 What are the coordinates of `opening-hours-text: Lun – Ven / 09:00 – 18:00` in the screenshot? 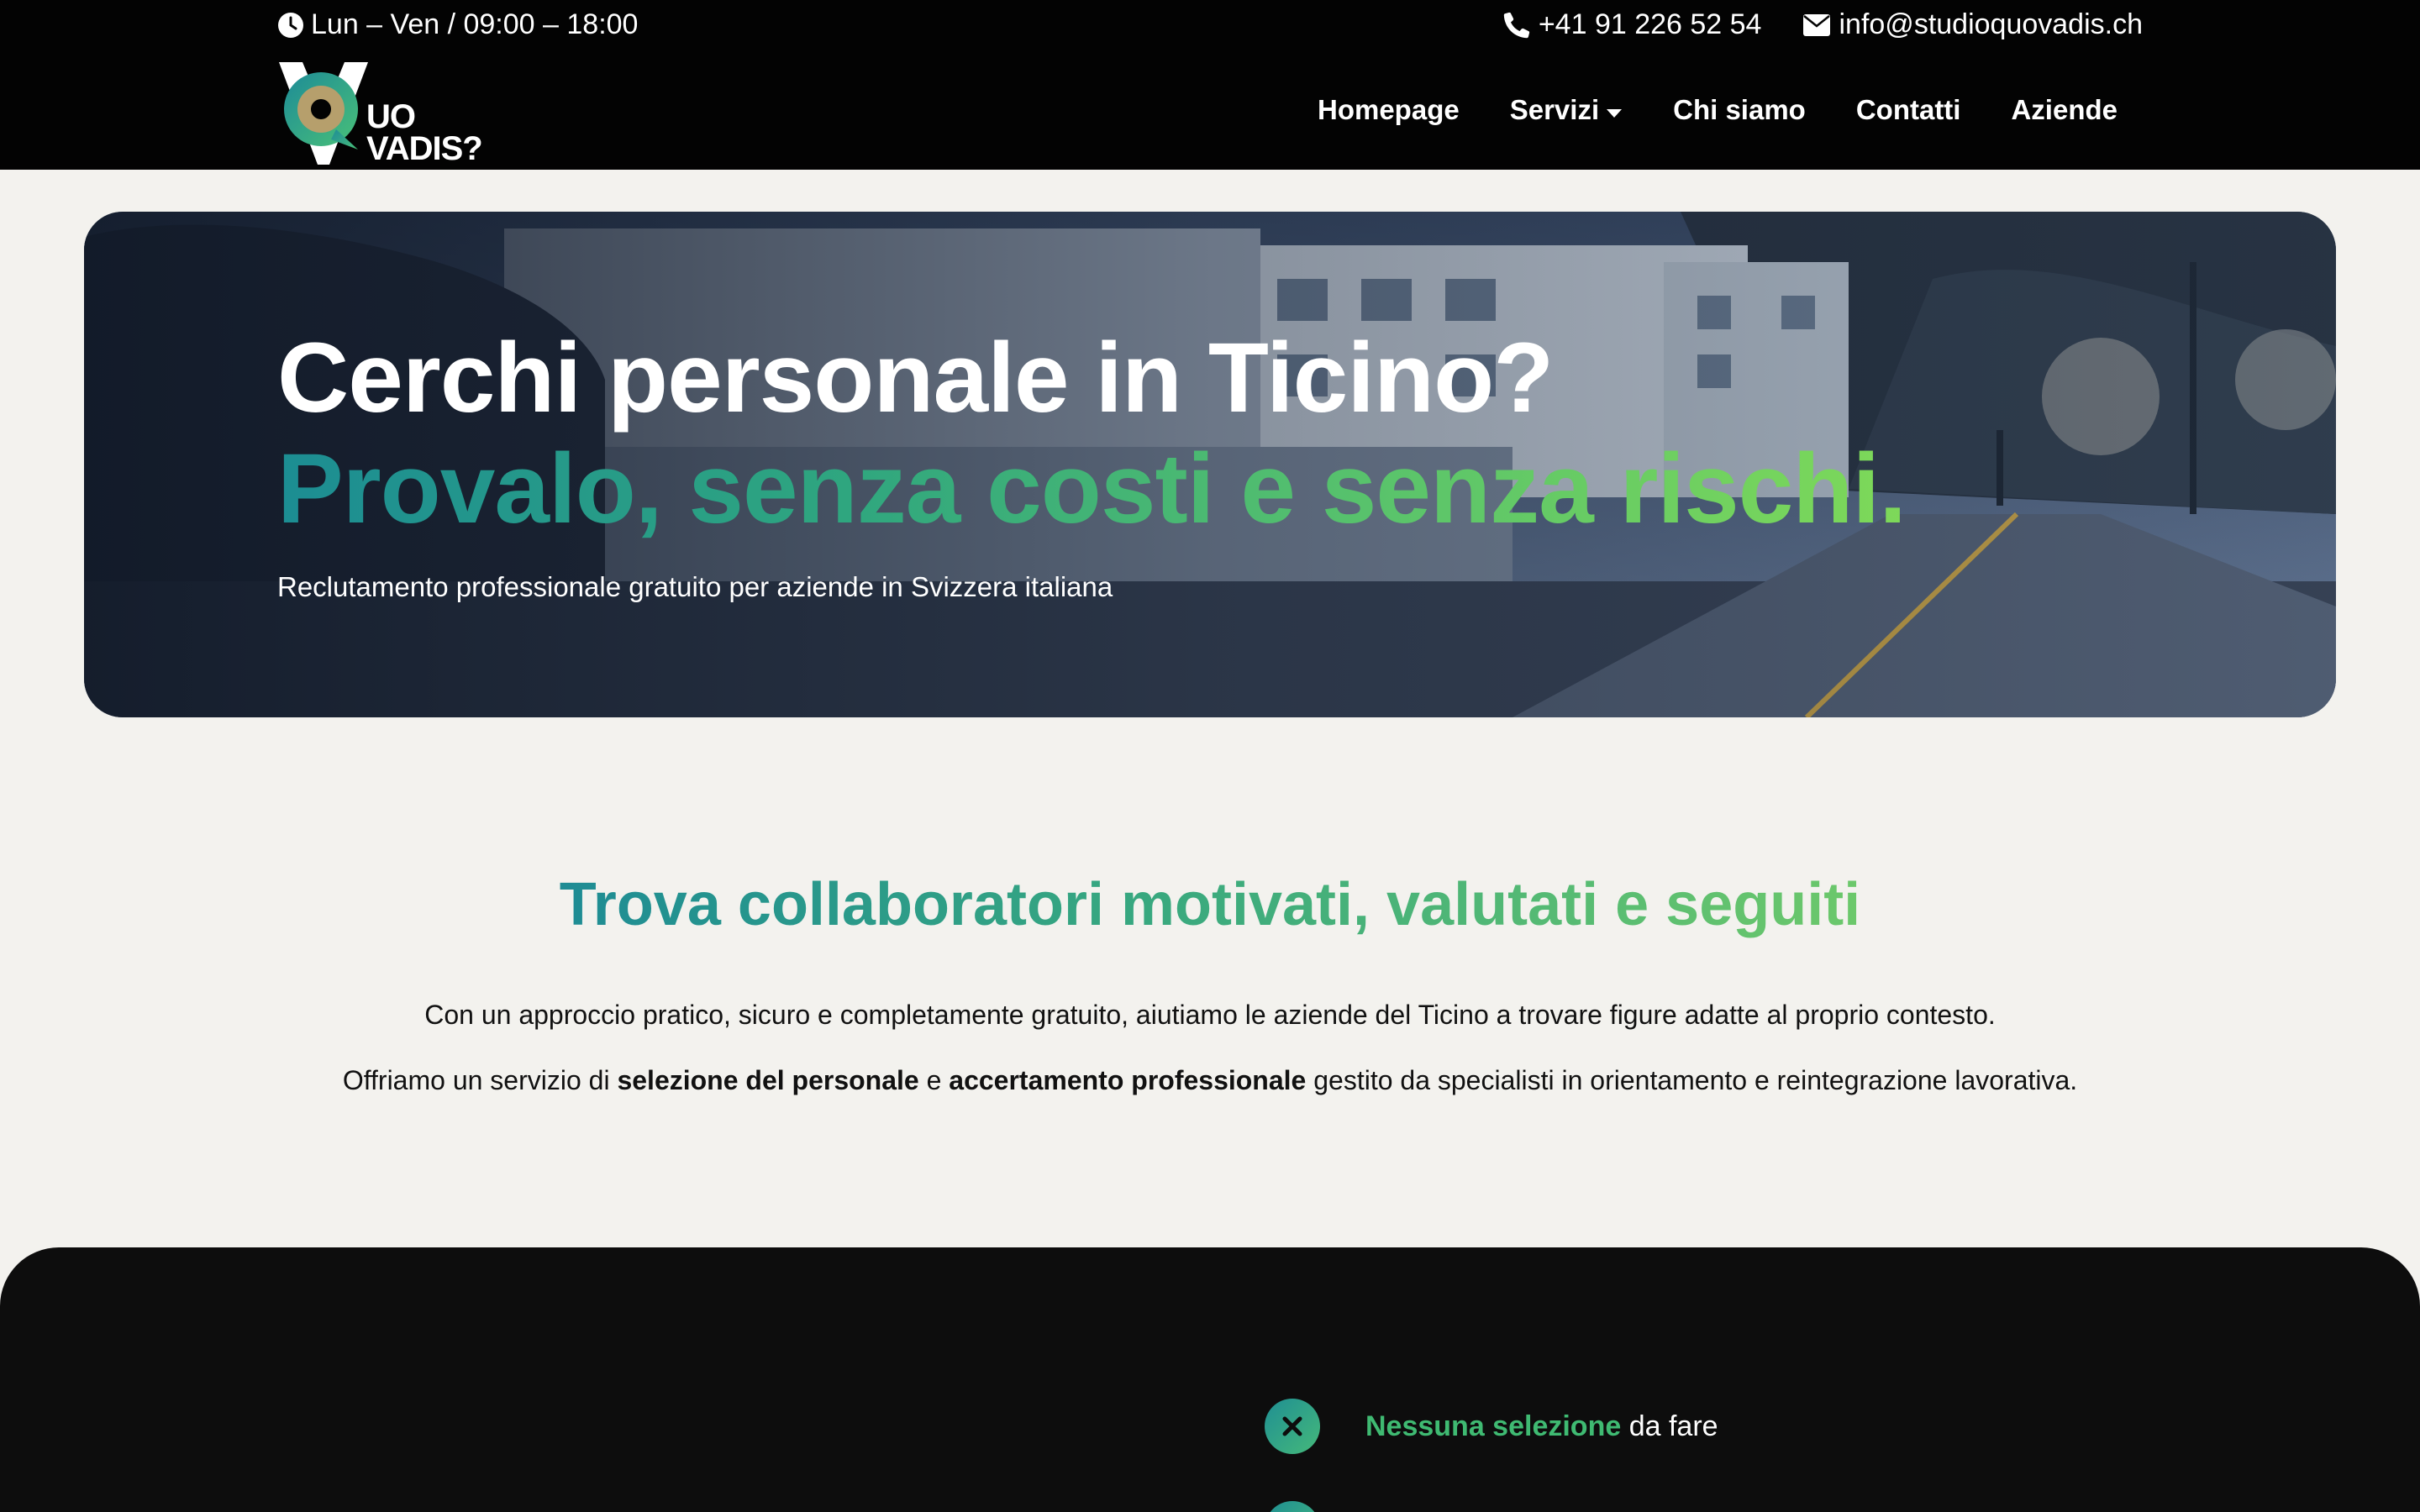 It's located at (475, 24).